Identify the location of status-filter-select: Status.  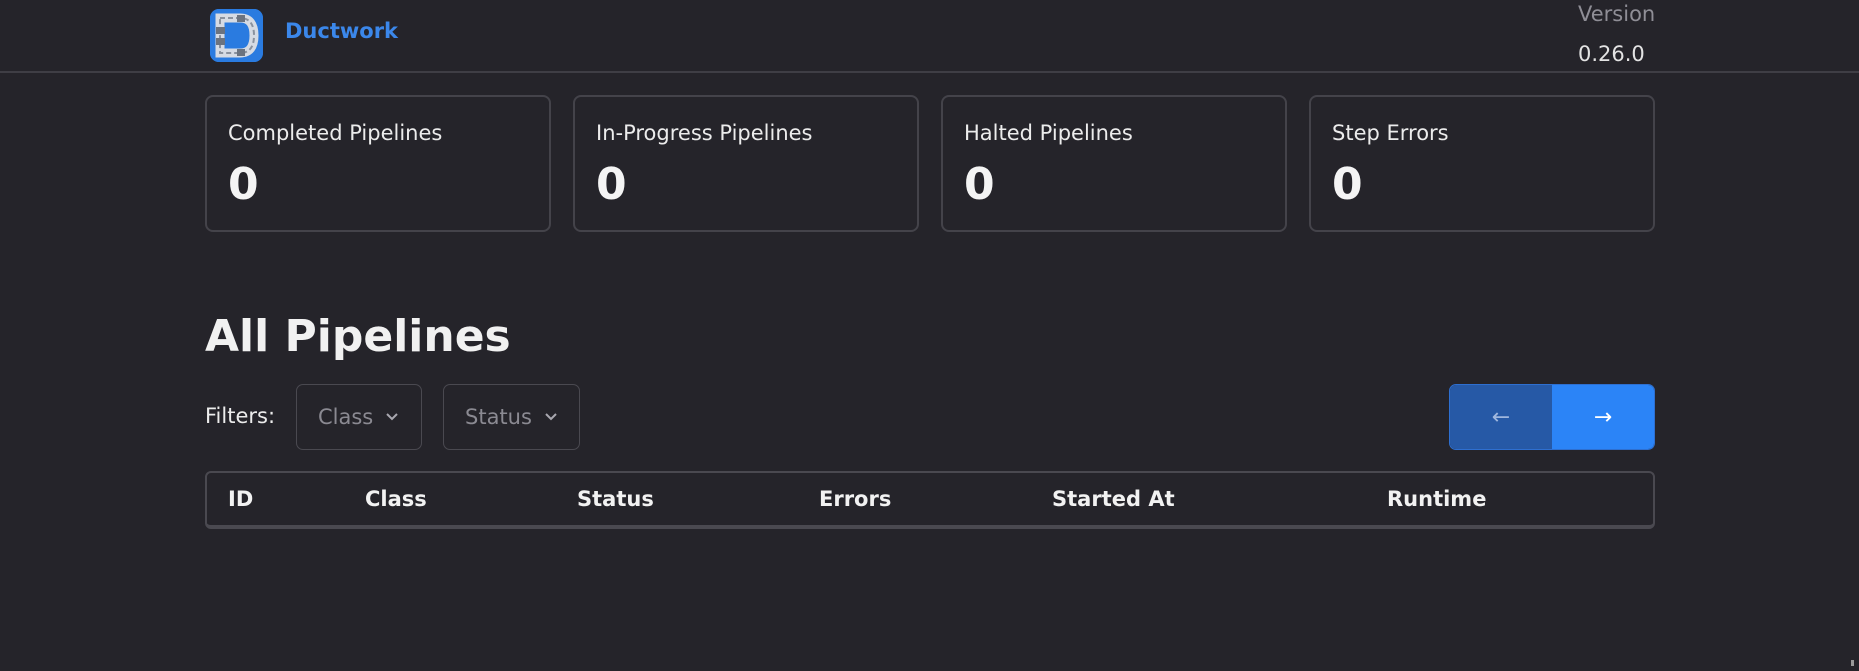
(511, 417).